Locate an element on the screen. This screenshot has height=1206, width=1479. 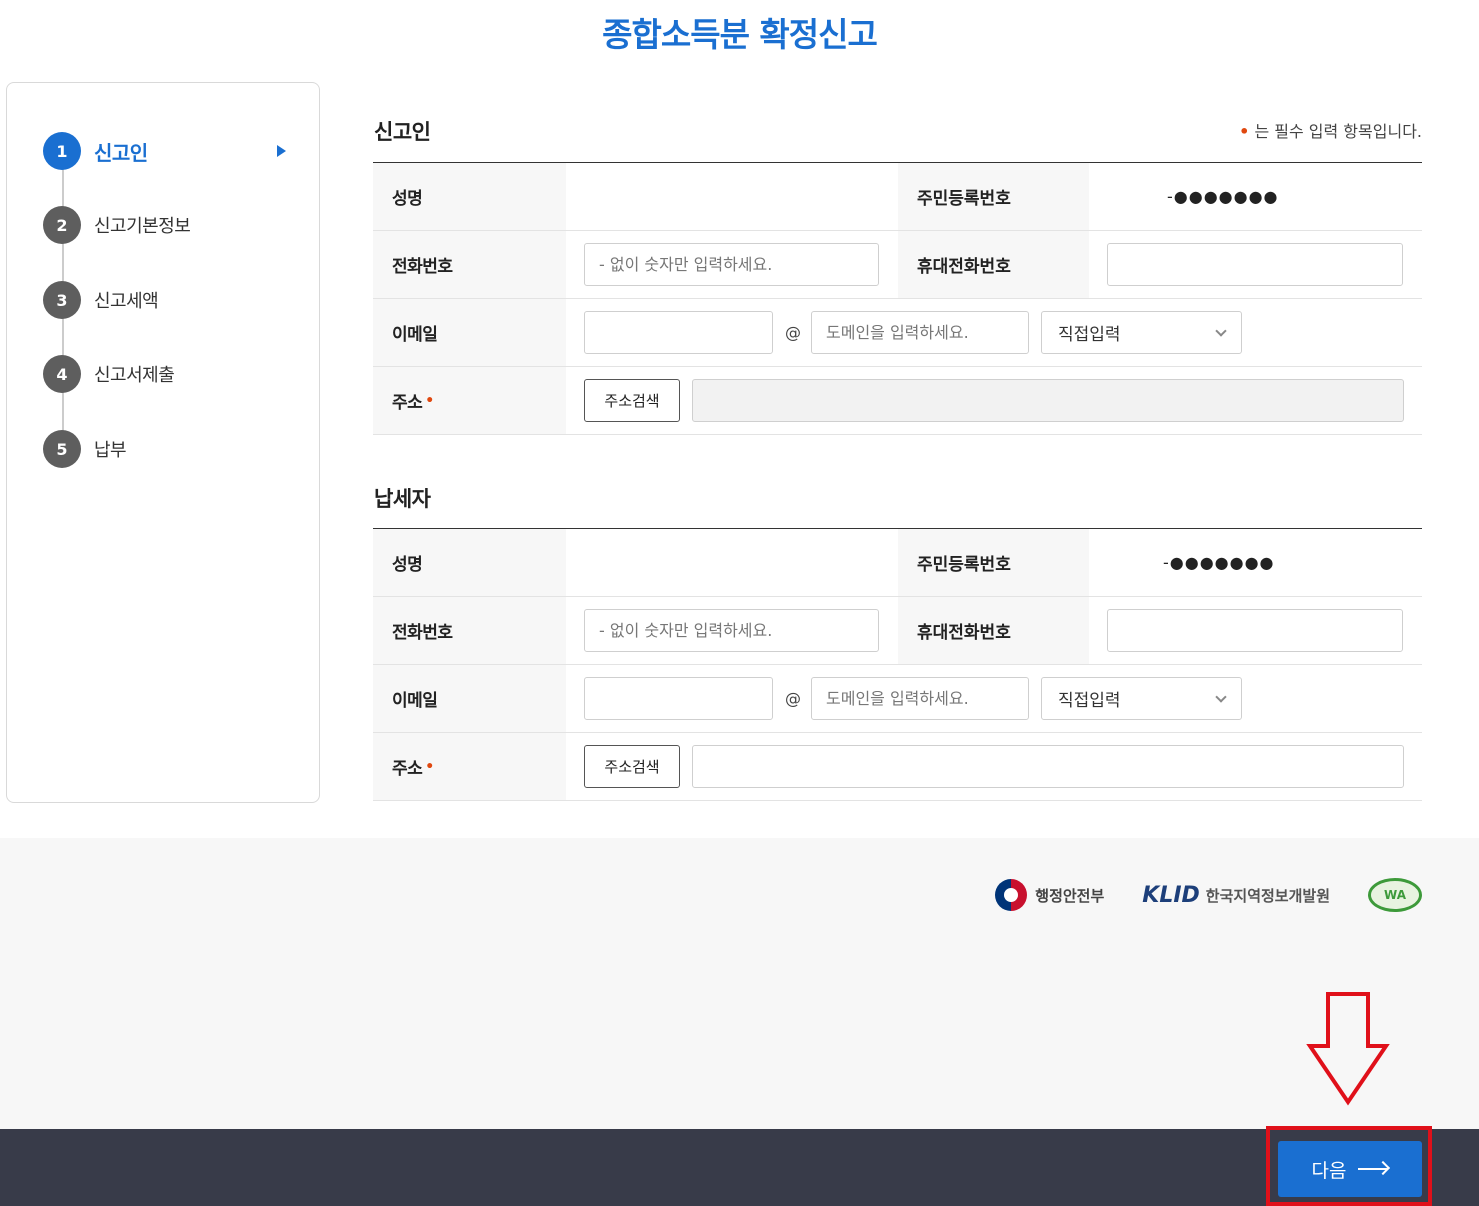
step-label: 납부 is located at coordinates (110, 450).